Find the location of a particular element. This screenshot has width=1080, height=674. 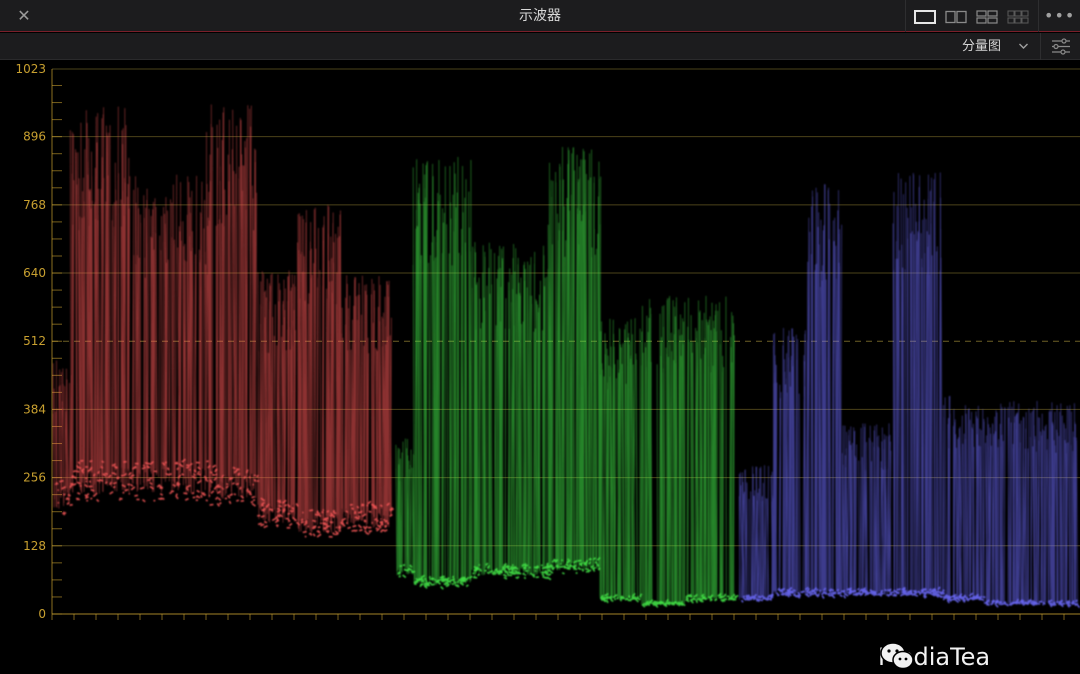

watermark: MediaTea is located at coordinates (934, 657).